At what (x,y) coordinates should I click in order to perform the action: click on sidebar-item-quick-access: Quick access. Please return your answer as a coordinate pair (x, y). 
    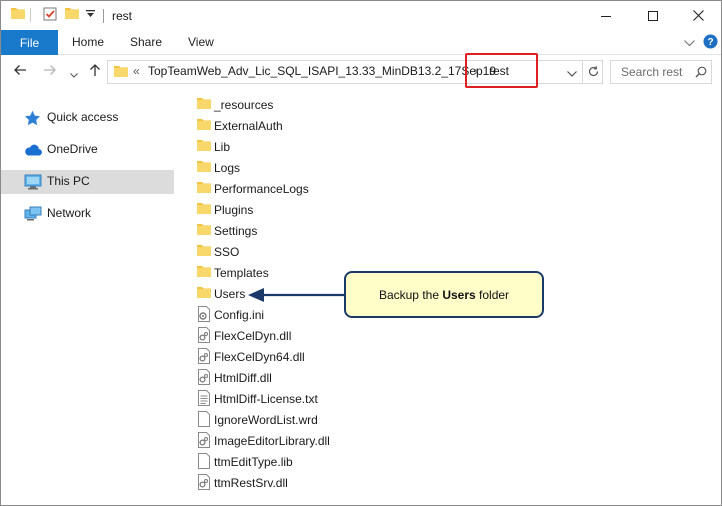
    Looking at the image, I should click on (87, 118).